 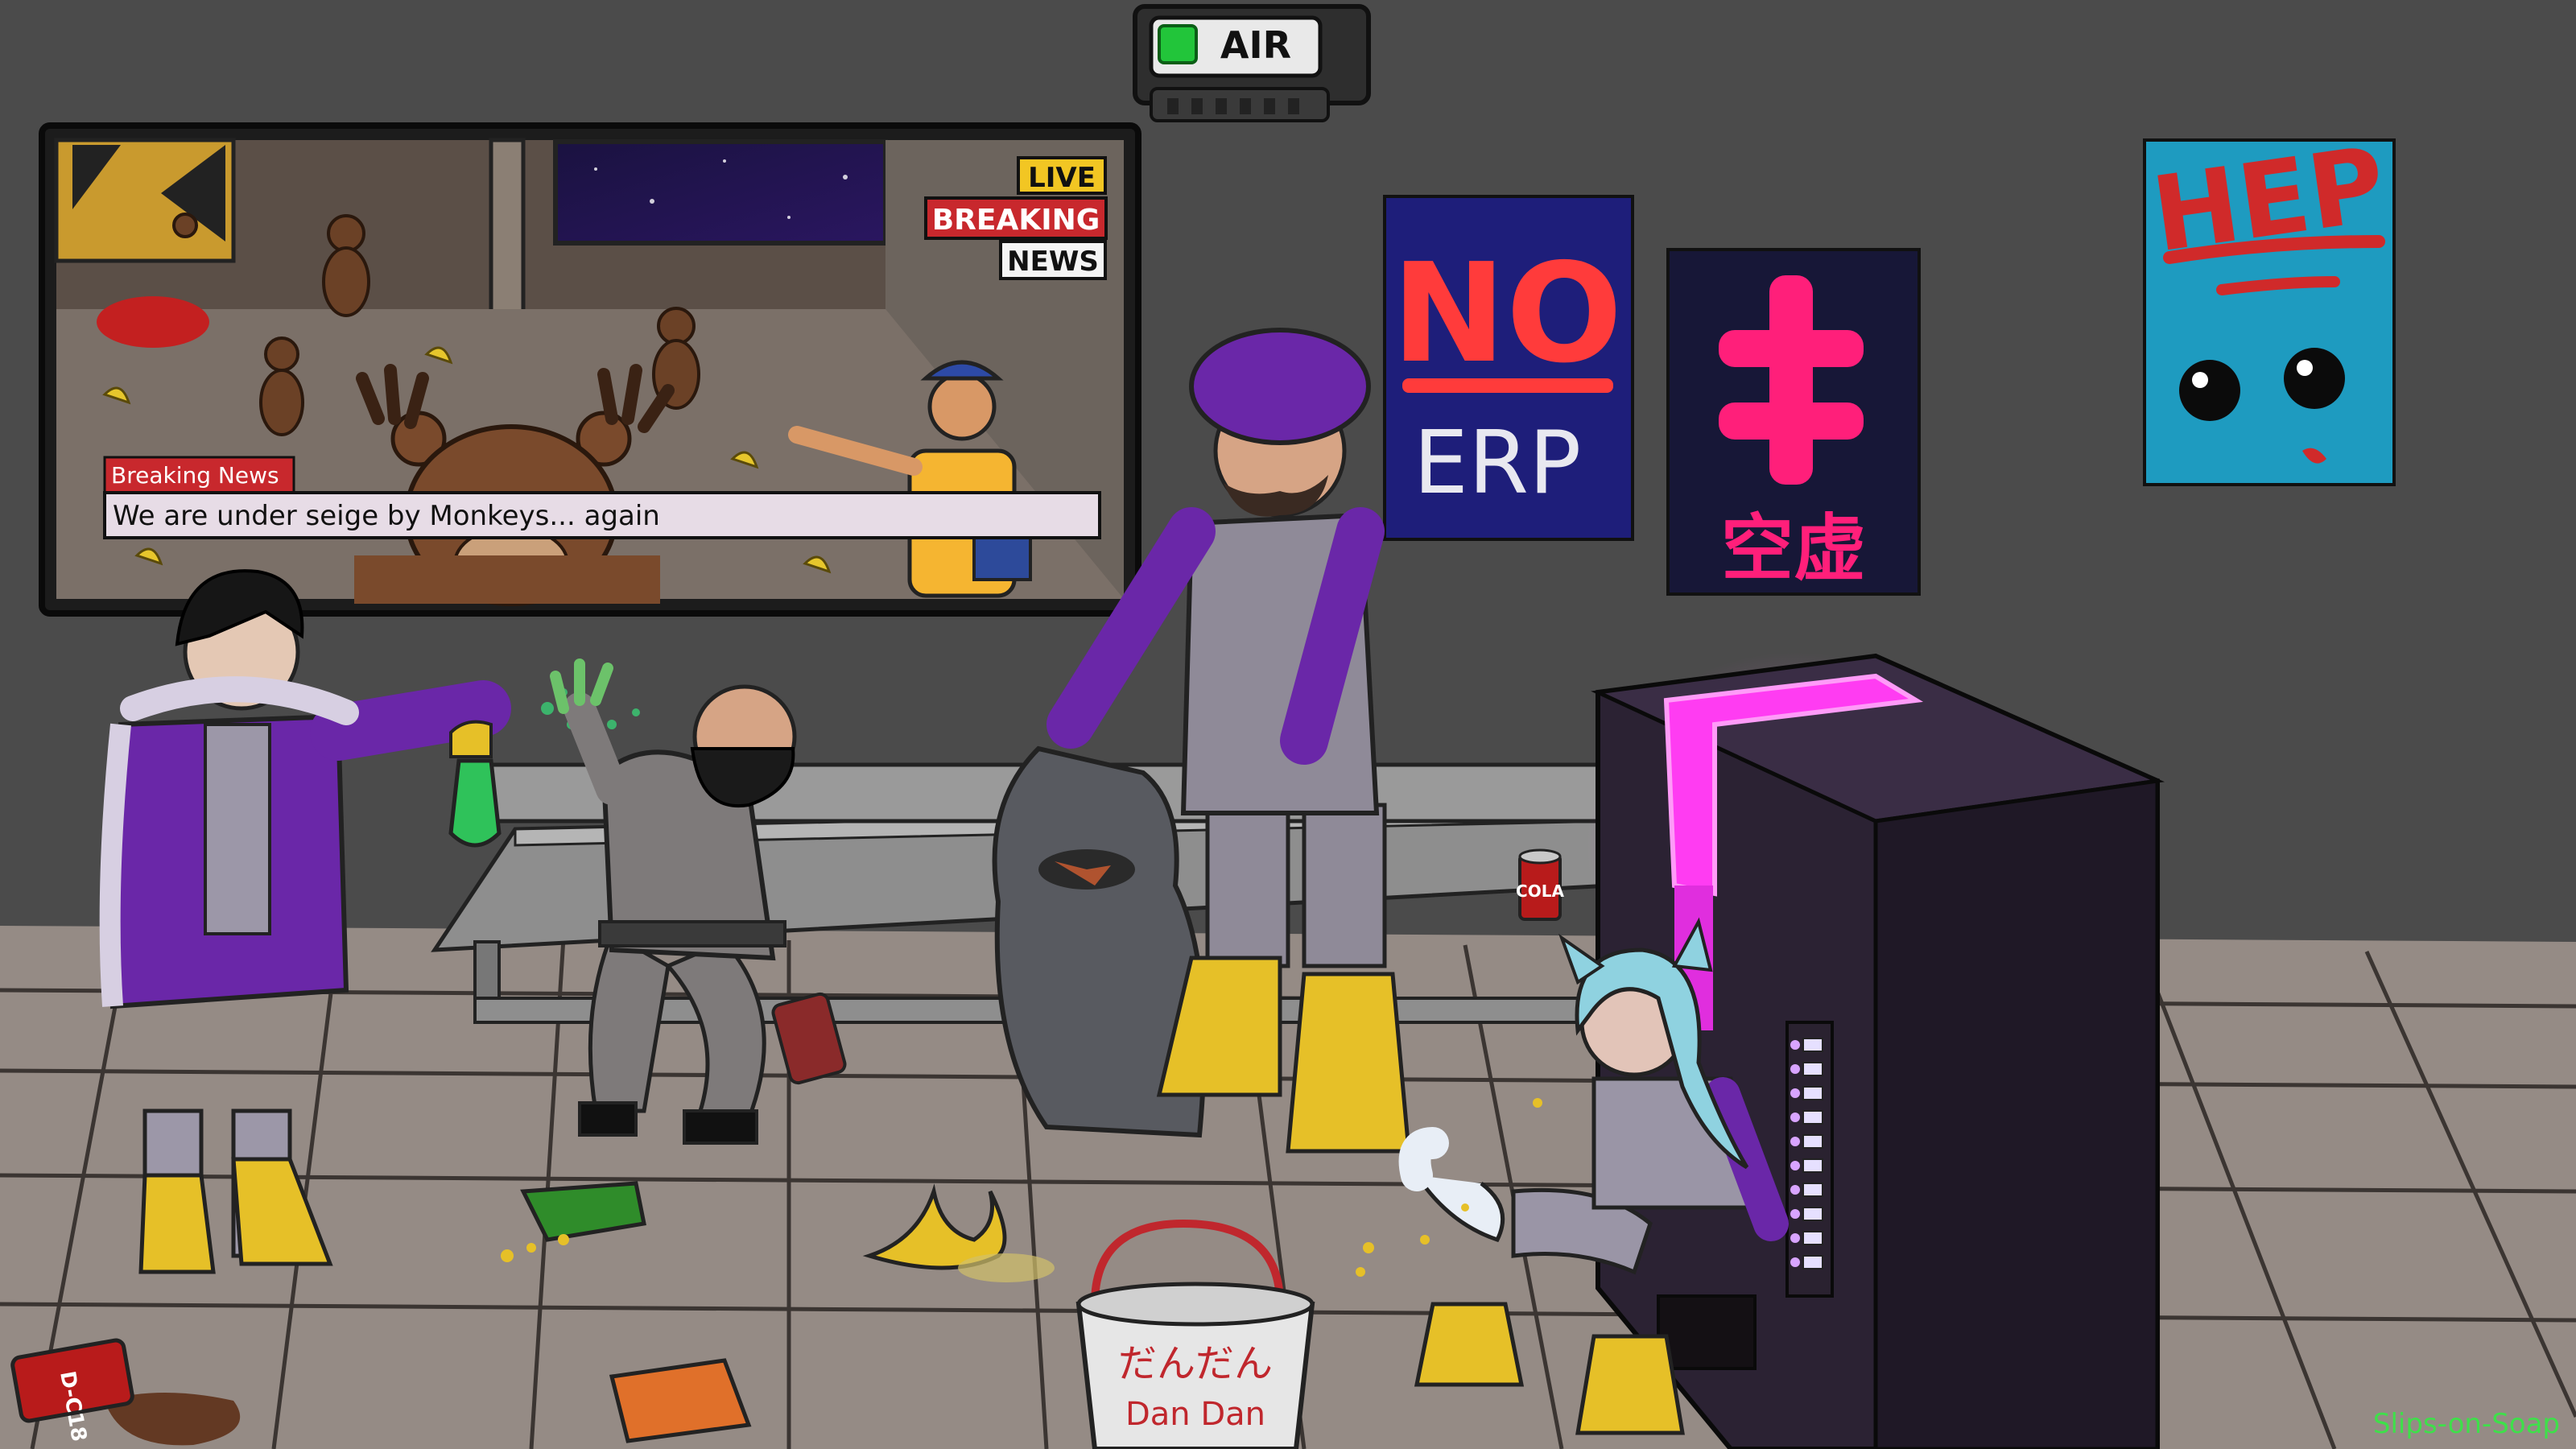 I want to click on no-erp-line2: ERP, so click(x=1497, y=463).